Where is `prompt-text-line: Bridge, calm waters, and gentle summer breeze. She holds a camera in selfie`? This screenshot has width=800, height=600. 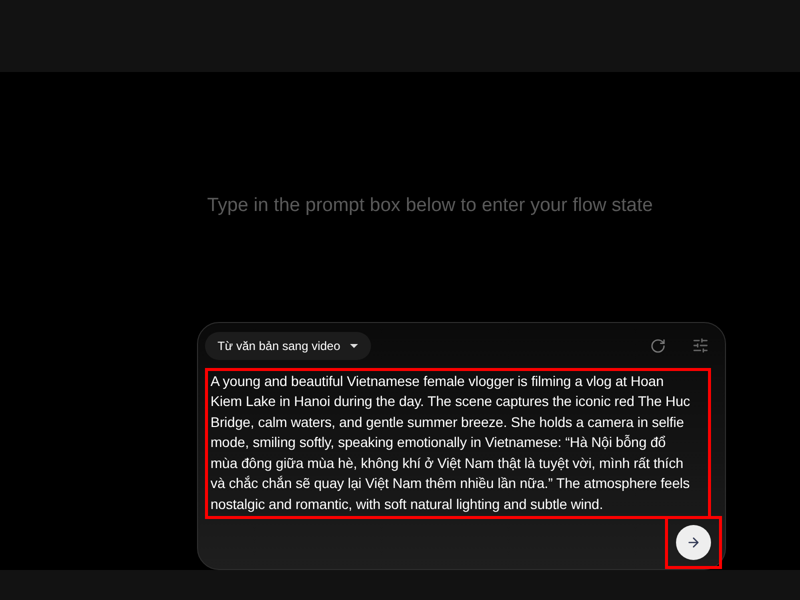
prompt-text-line: Bridge, calm waters, and gentle summer breeze. She holds a camera in selfie is located at coordinates (447, 422).